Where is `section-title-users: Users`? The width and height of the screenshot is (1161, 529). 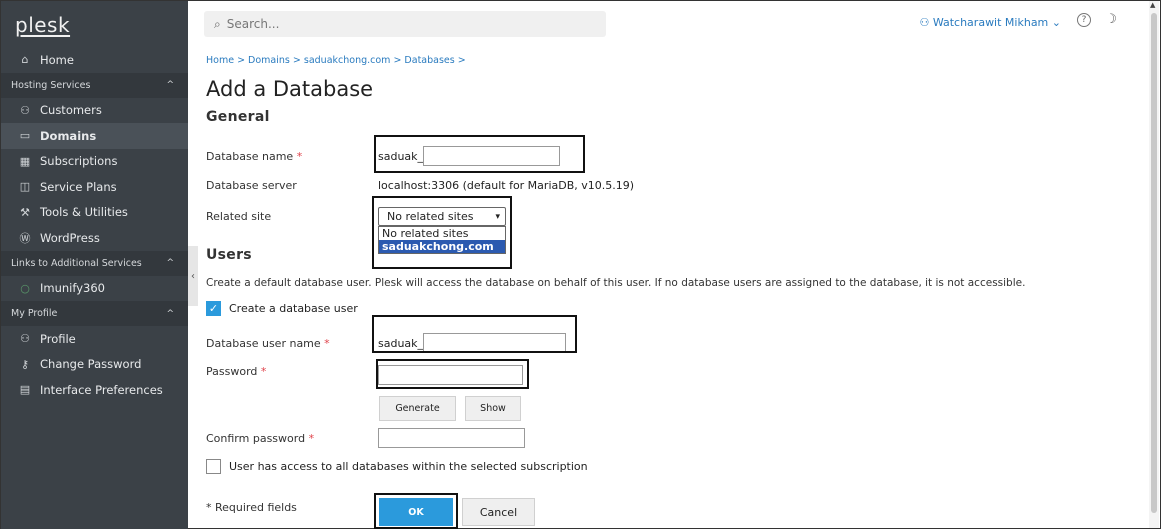
section-title-users: Users is located at coordinates (229, 255).